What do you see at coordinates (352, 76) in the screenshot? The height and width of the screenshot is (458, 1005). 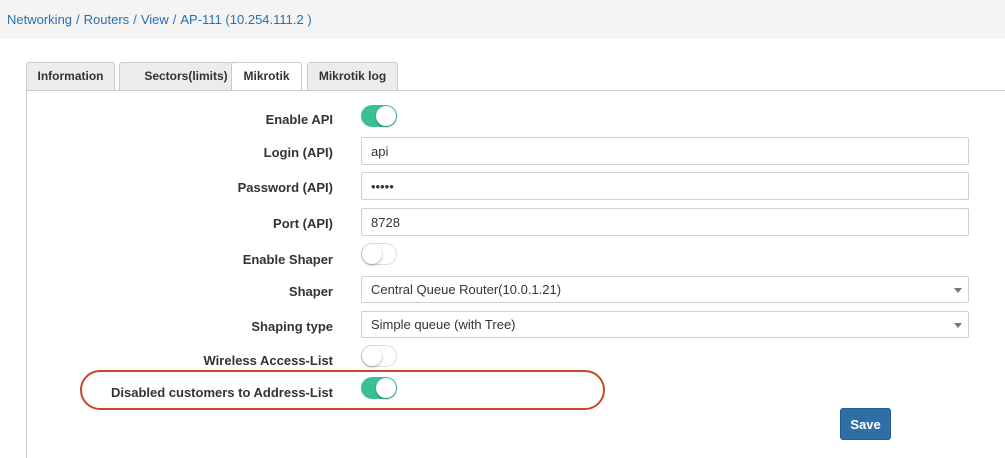 I see `tab-mikrotik-log: Mikrotik log` at bounding box center [352, 76].